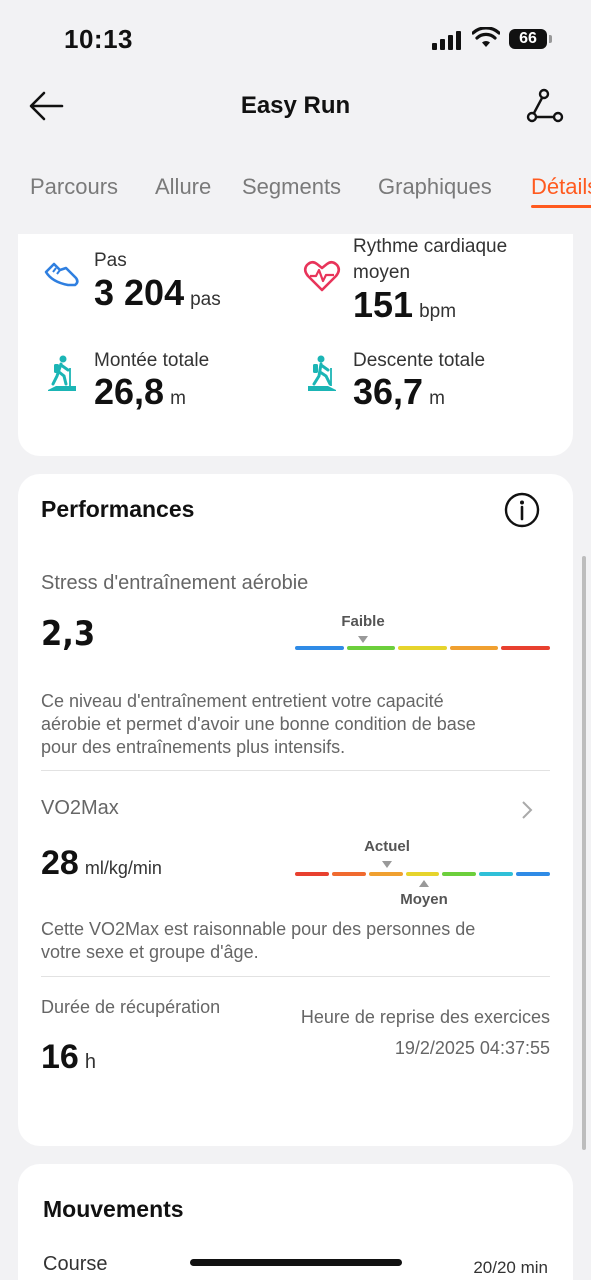 The width and height of the screenshot is (591, 1280). What do you see at coordinates (363, 639) in the screenshot?
I see `aerobic-gauge-marker` at bounding box center [363, 639].